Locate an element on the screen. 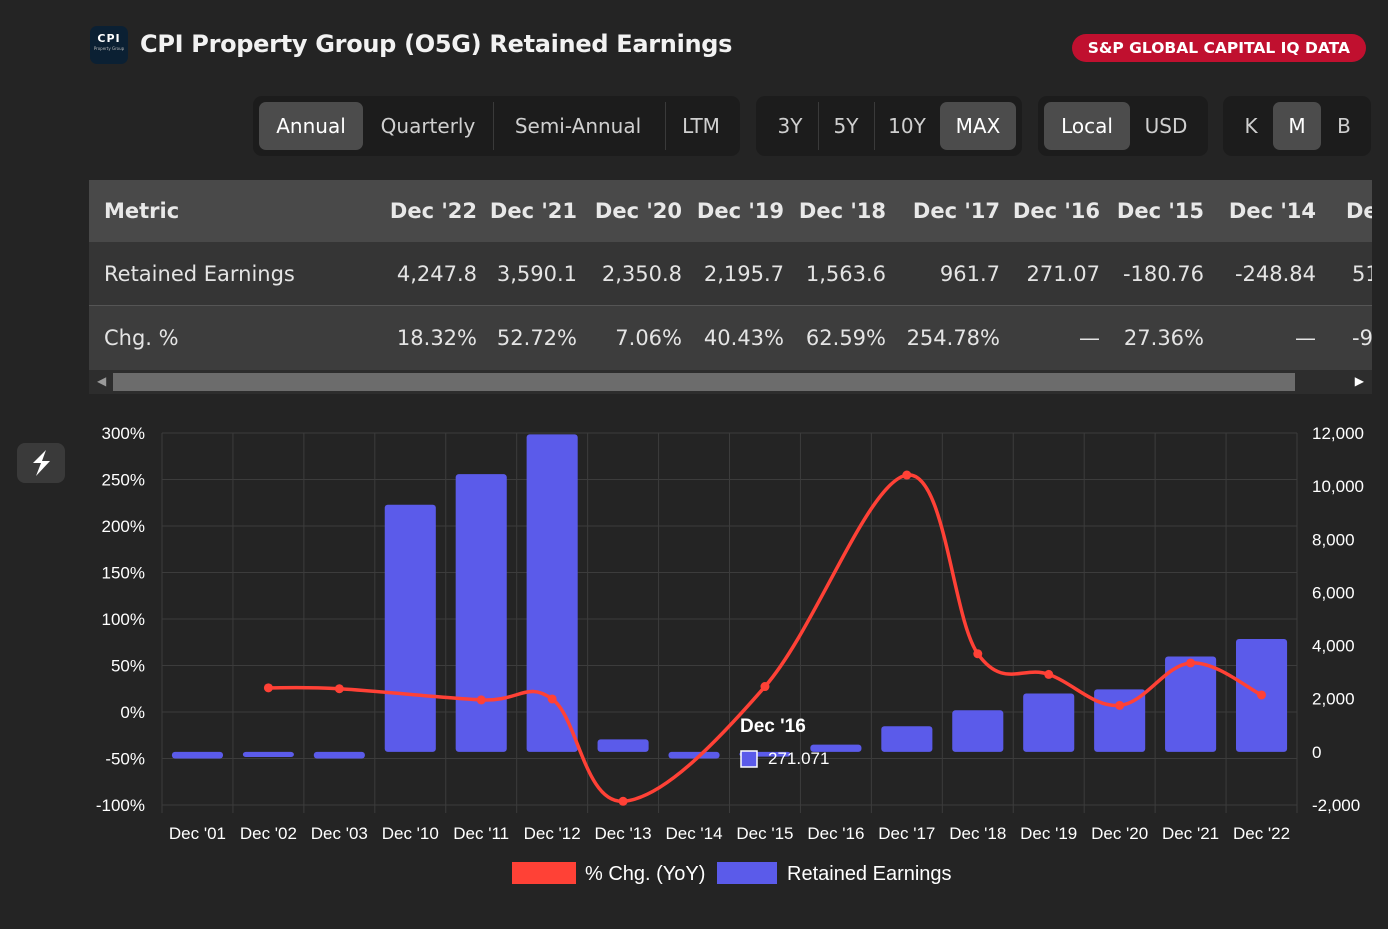  y-left-tick-label: -50% is located at coordinates (125, 759).